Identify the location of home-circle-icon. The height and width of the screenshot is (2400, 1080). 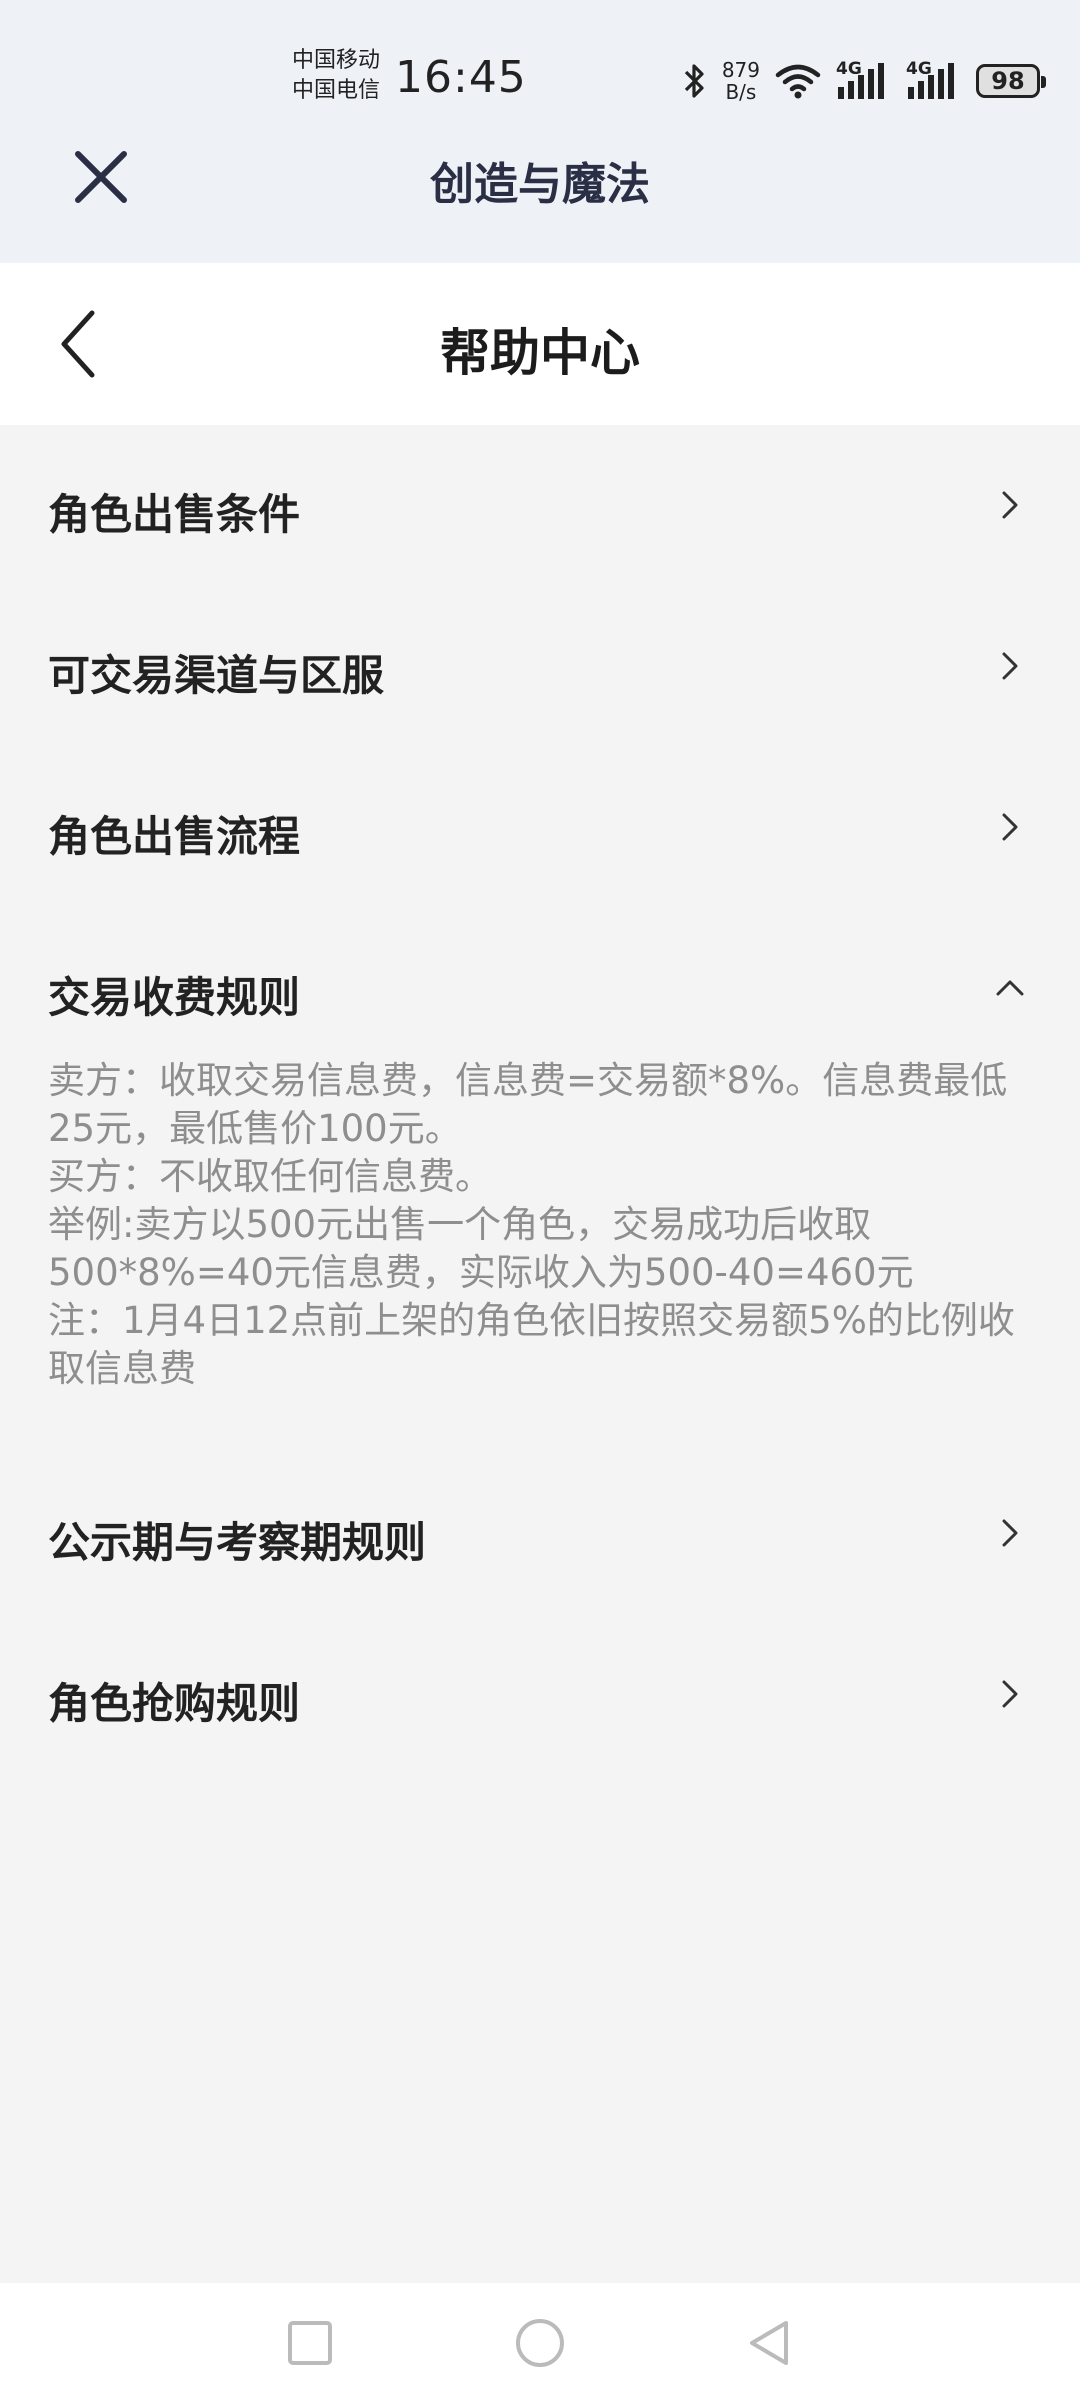
(540, 2343).